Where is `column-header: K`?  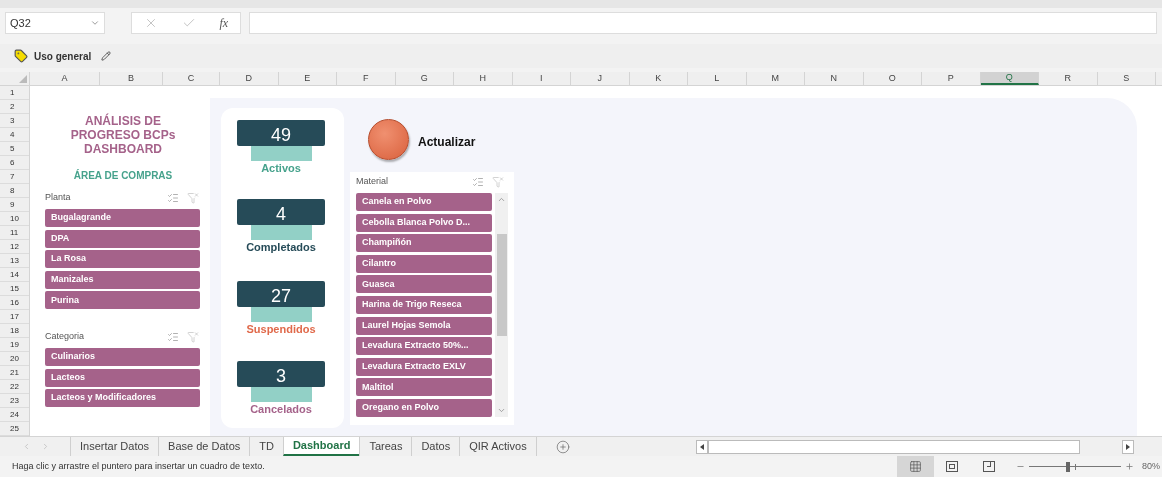 column-header: K is located at coordinates (658, 78).